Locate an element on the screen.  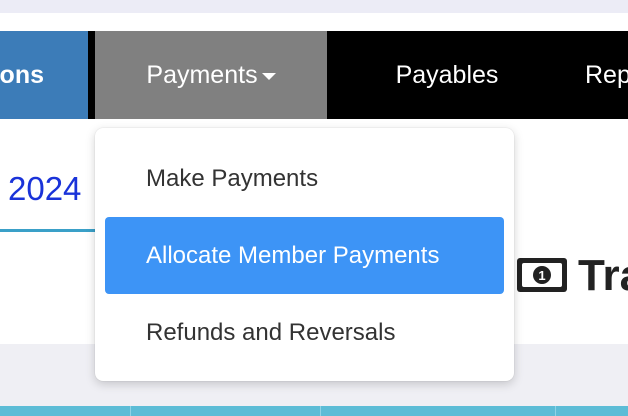
nav-item-payments-label: Payments is located at coordinates (202, 74).